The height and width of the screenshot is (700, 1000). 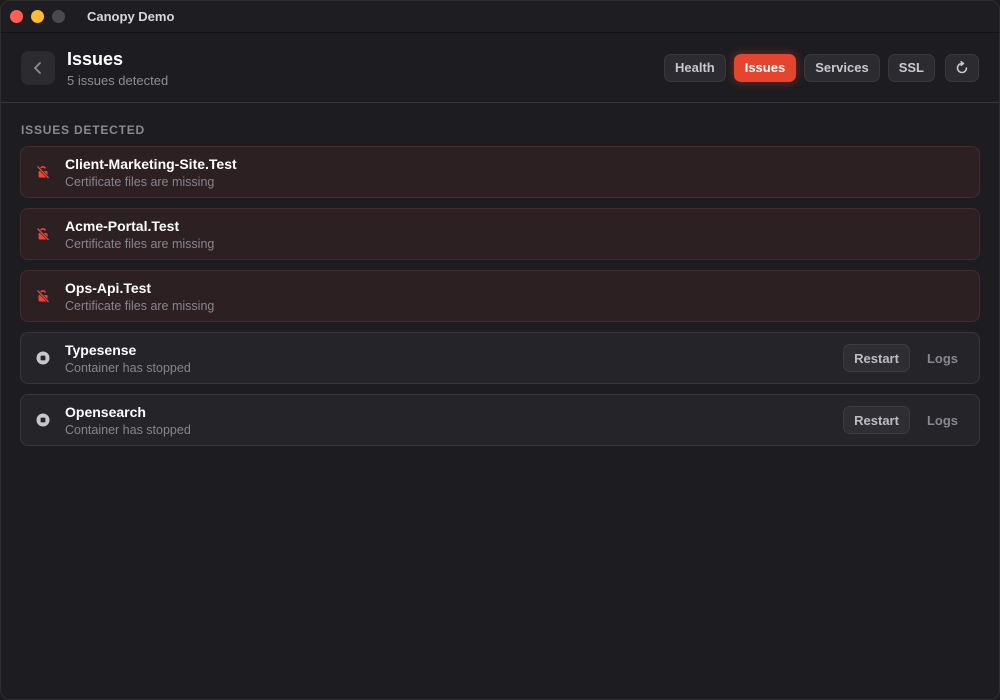 What do you see at coordinates (122, 225) in the screenshot?
I see `issue-name: Acme-Portal.Test` at bounding box center [122, 225].